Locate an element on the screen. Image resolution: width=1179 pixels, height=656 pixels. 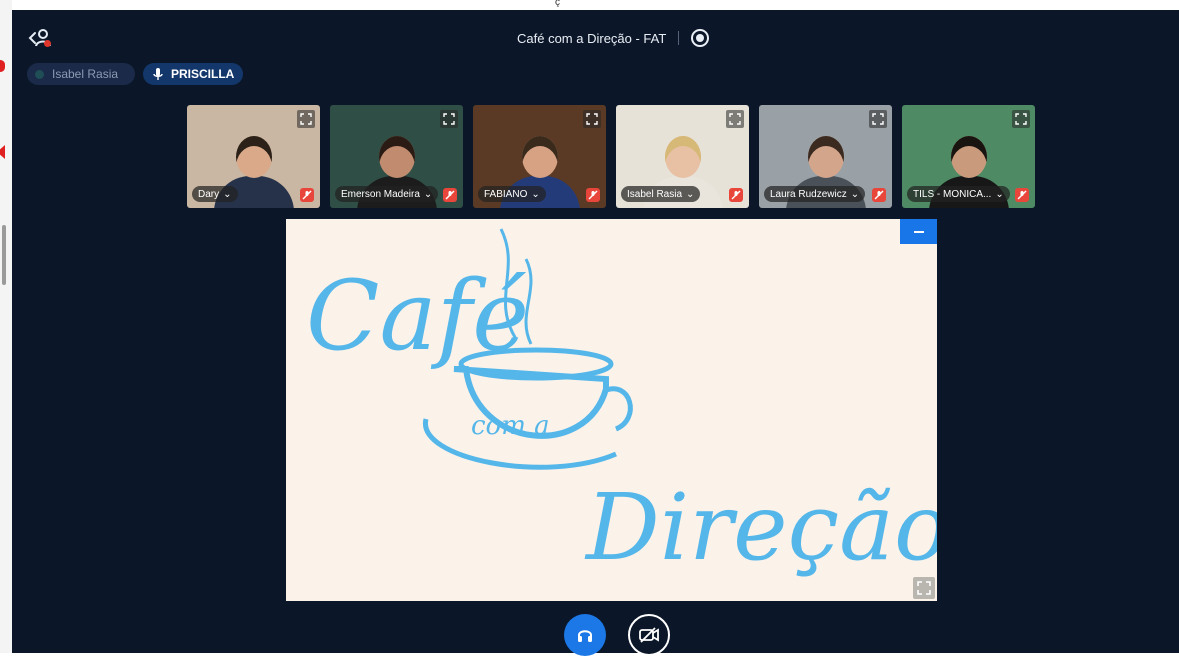
participant-name-tag: FABIANO ⌄ is located at coordinates (512, 194).